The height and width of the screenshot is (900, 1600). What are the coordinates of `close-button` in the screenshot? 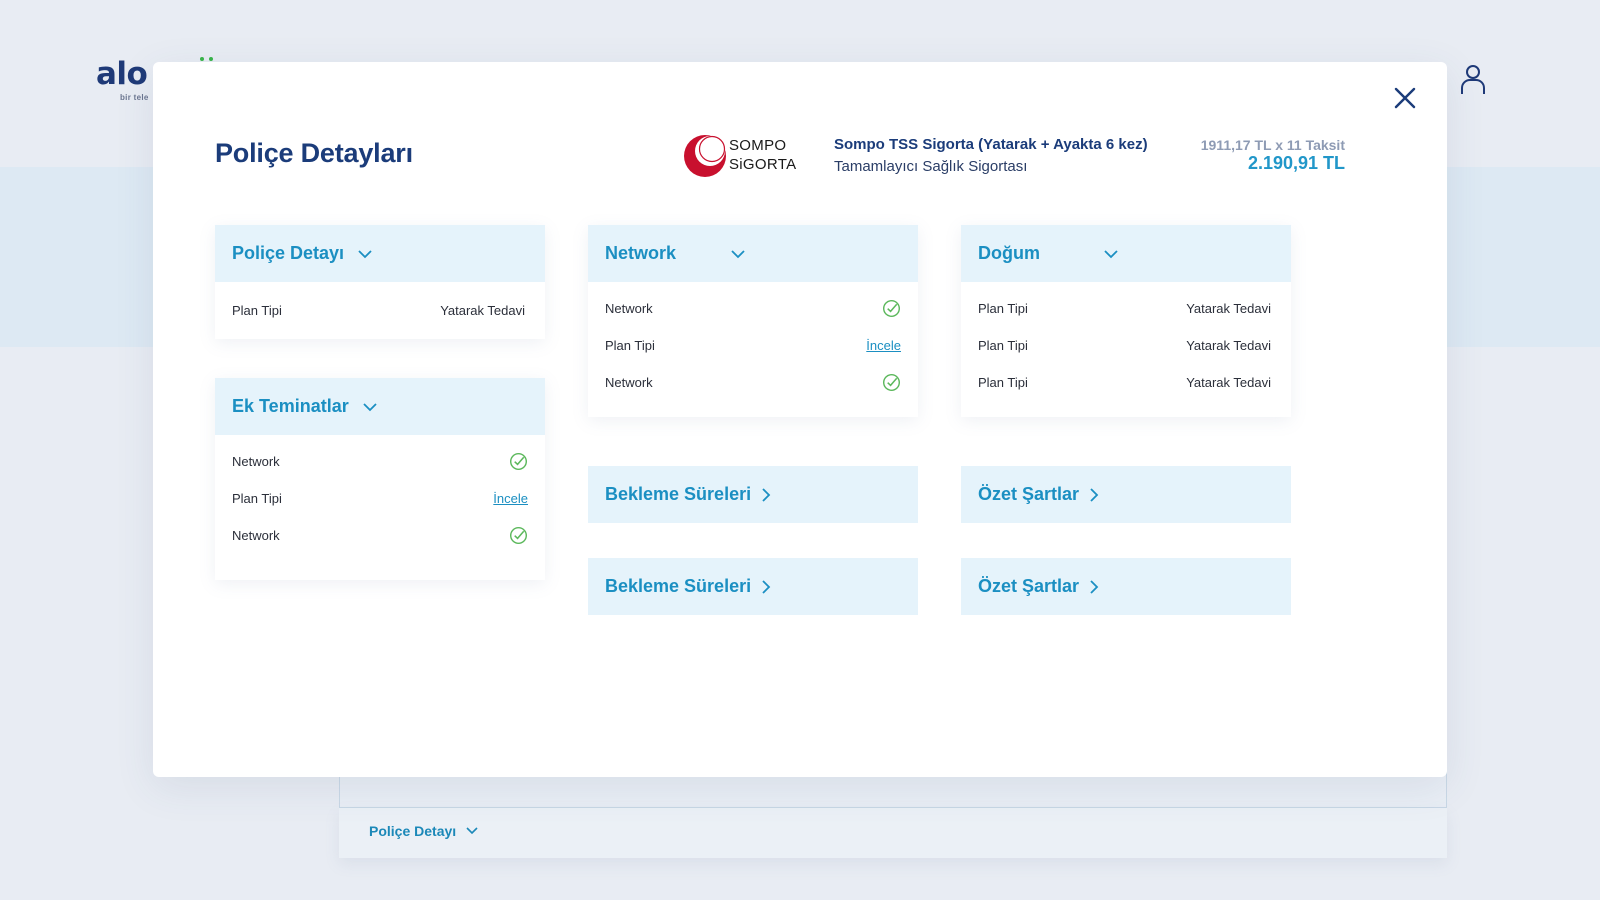 It's located at (1405, 98).